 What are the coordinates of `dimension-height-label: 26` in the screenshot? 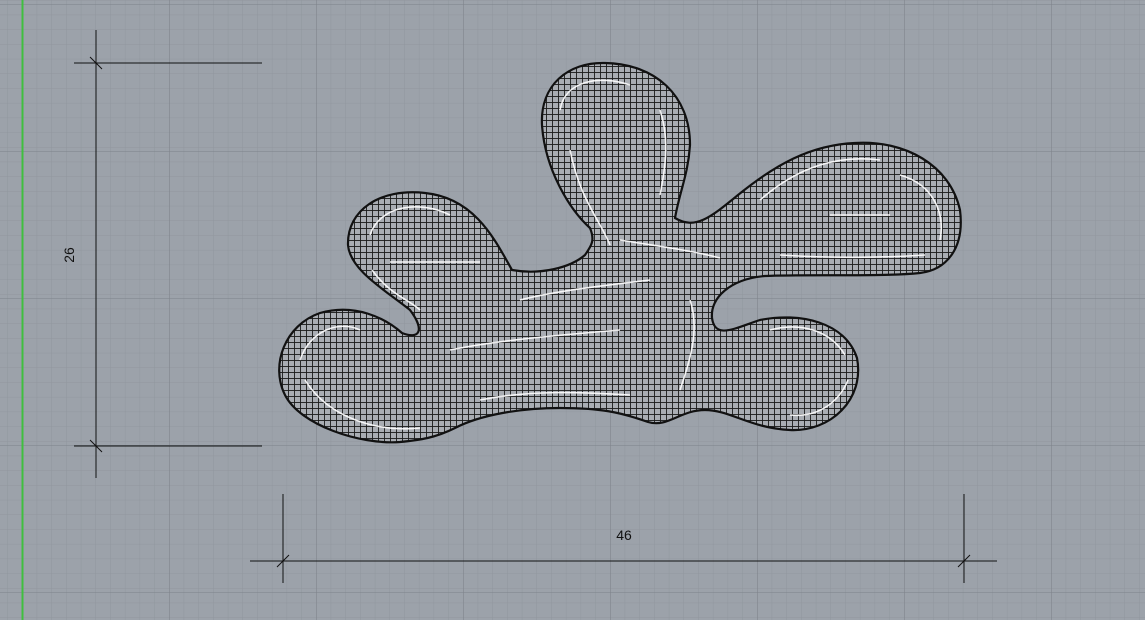 It's located at (69, 255).